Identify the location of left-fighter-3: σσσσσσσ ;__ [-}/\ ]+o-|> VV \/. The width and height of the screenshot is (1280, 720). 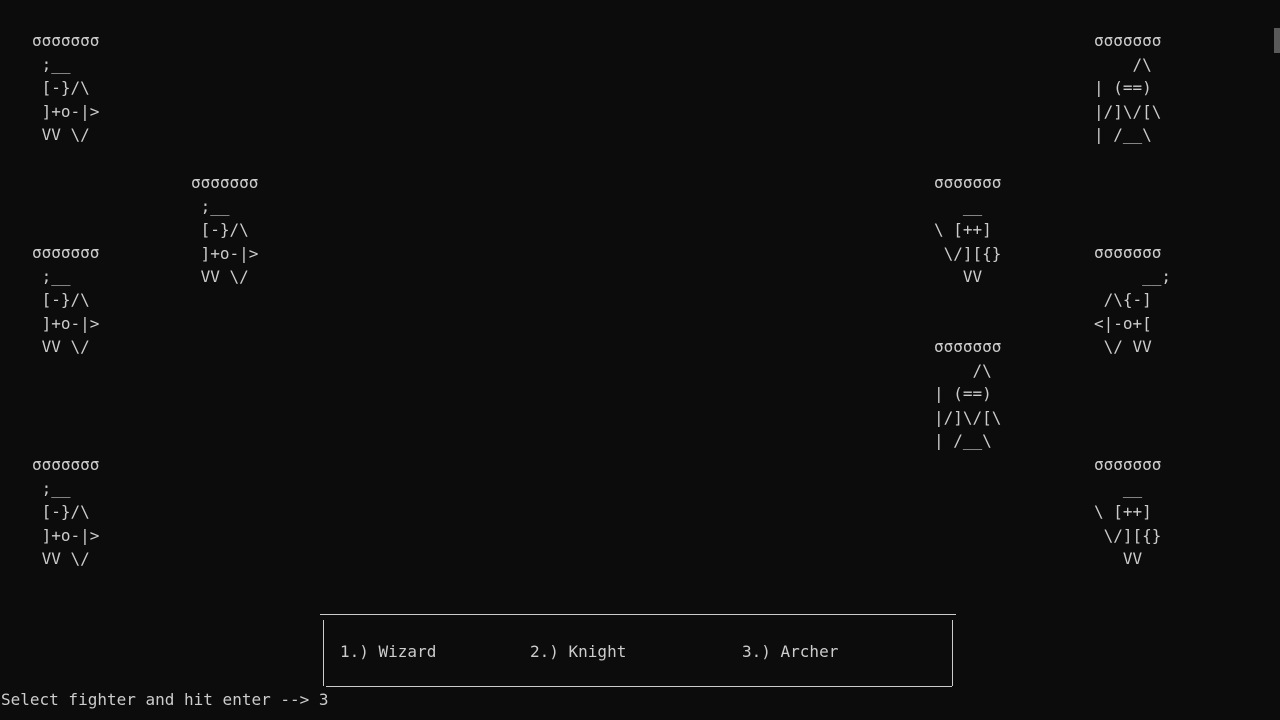
(65, 300).